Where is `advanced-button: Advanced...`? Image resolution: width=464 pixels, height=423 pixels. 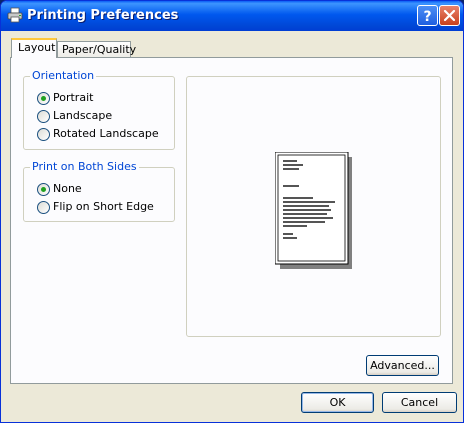 advanced-button: Advanced... is located at coordinates (402, 365).